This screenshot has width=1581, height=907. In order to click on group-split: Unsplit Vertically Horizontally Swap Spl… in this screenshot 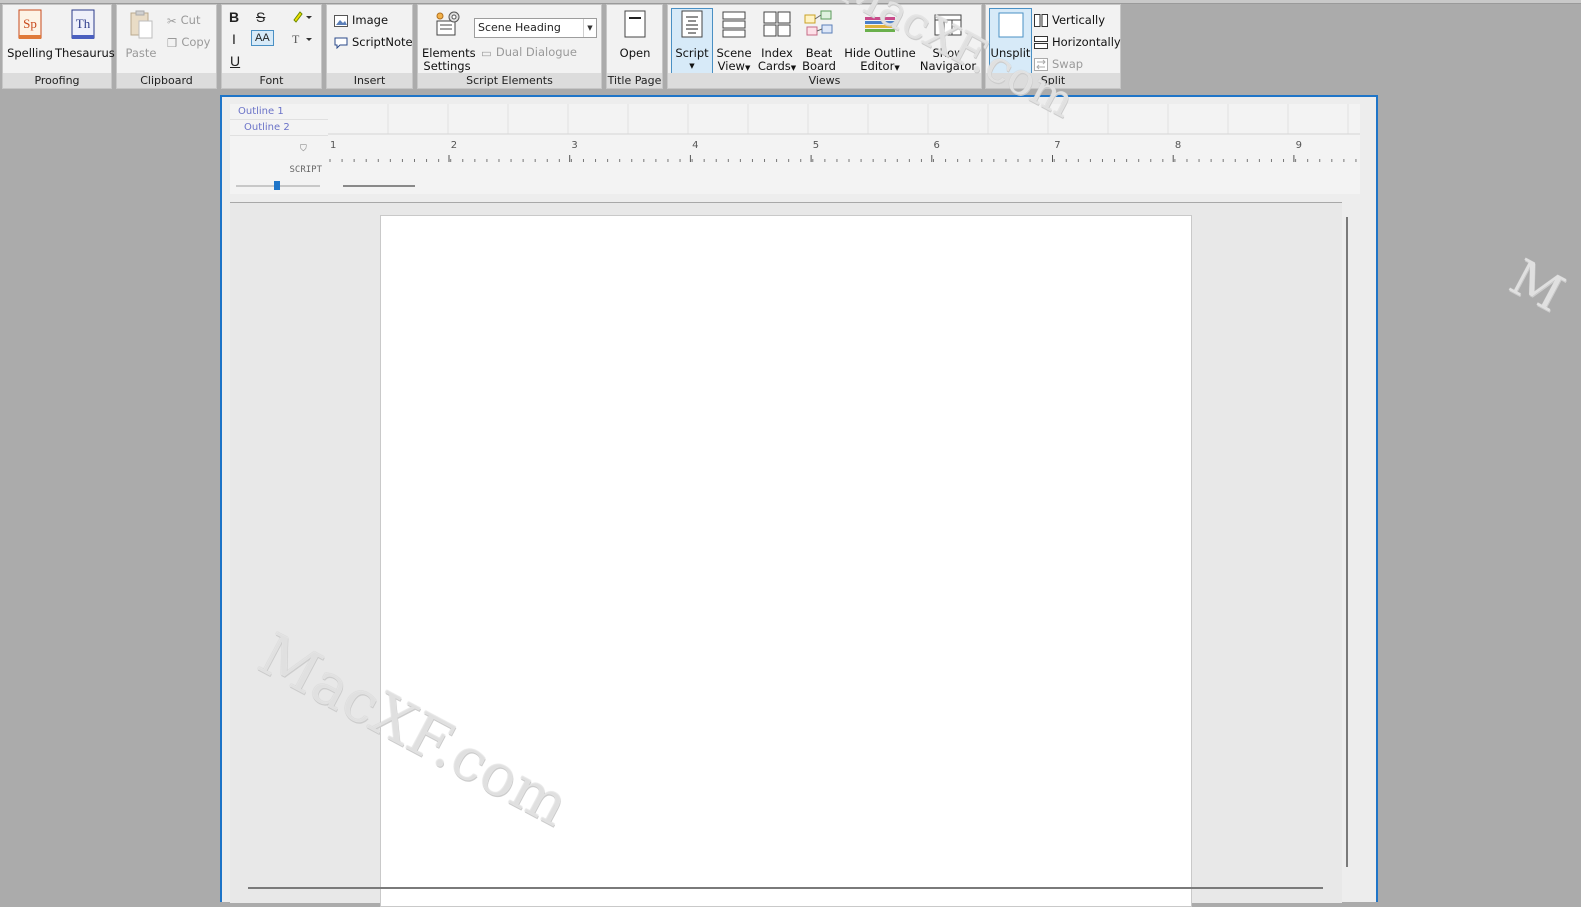, I will do `click(1053, 46)`.